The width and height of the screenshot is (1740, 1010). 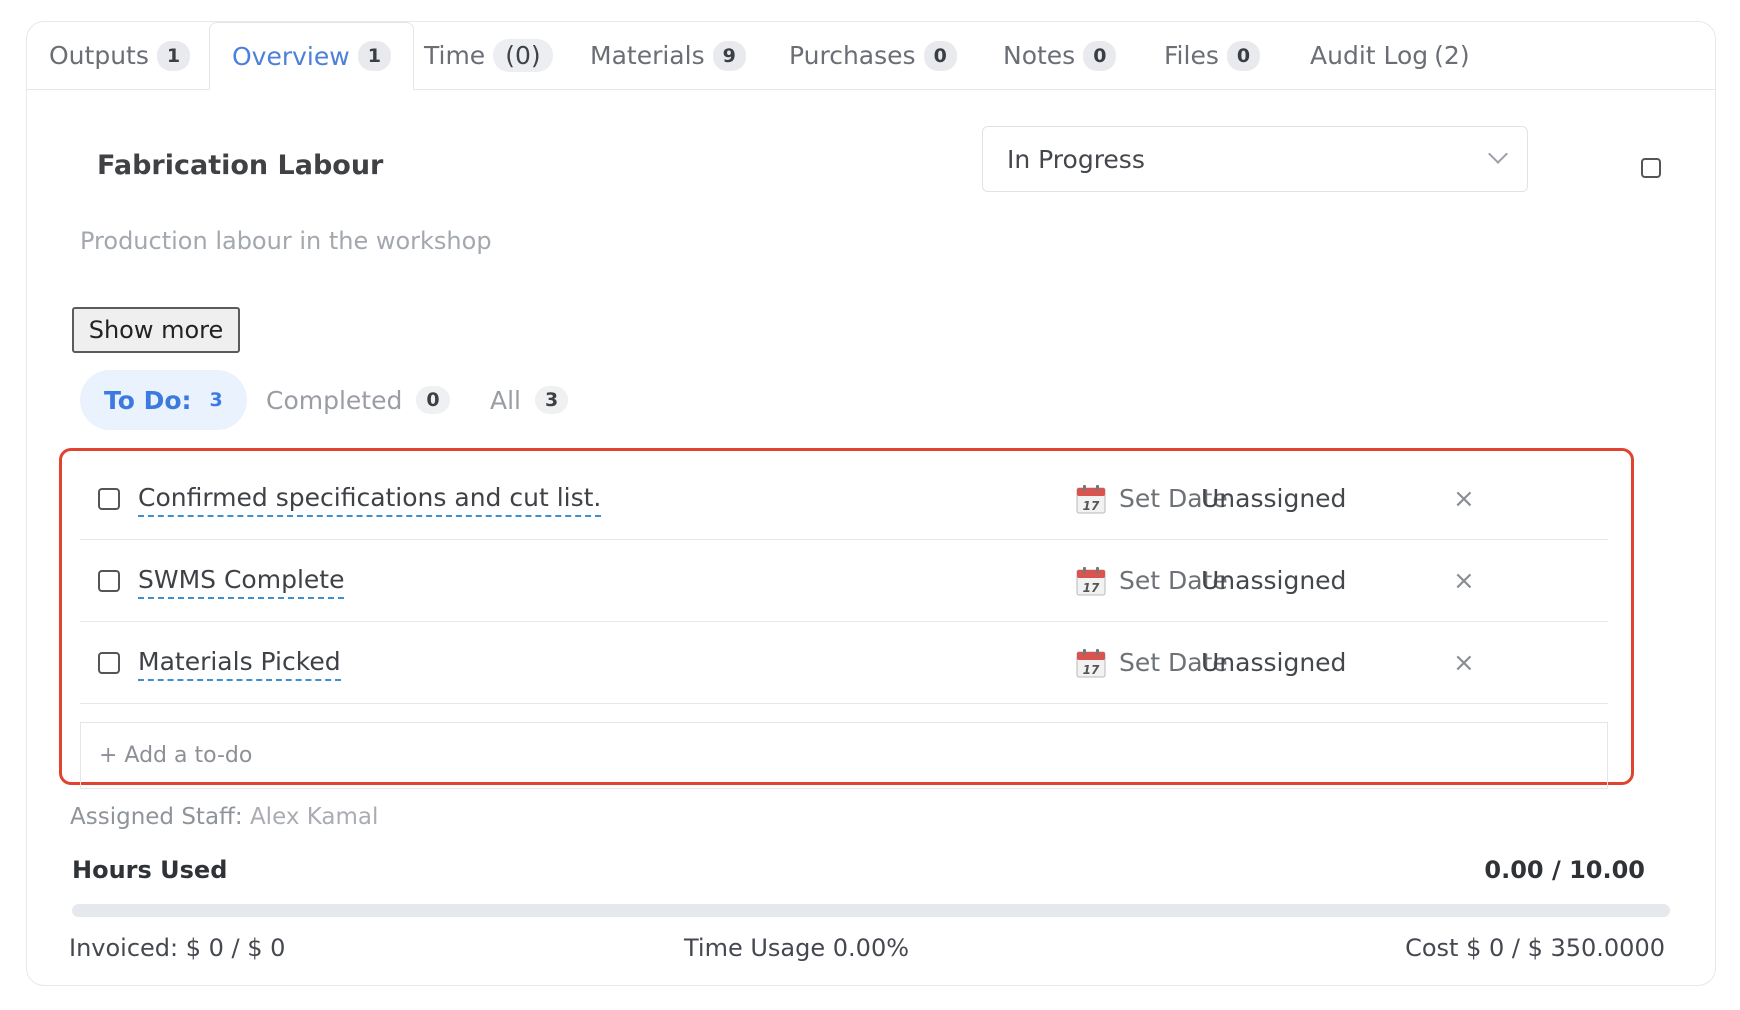 I want to click on tab-label: Notes, so click(x=1039, y=55).